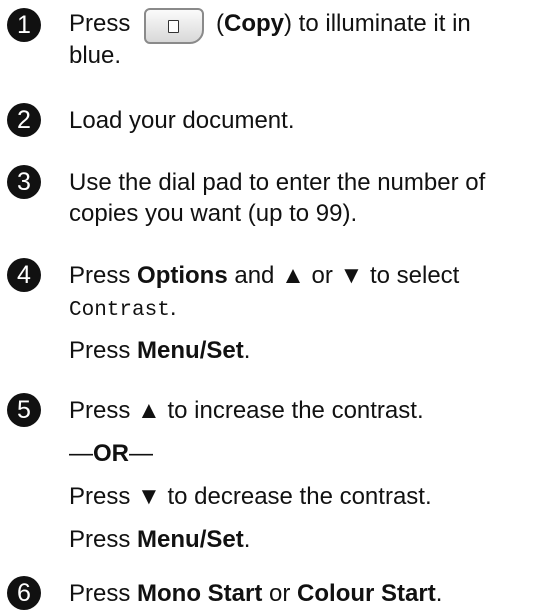 The height and width of the screenshot is (610, 534). I want to click on step-4-line-1: Press Options and ▲ or ▼ to select, so click(264, 276).